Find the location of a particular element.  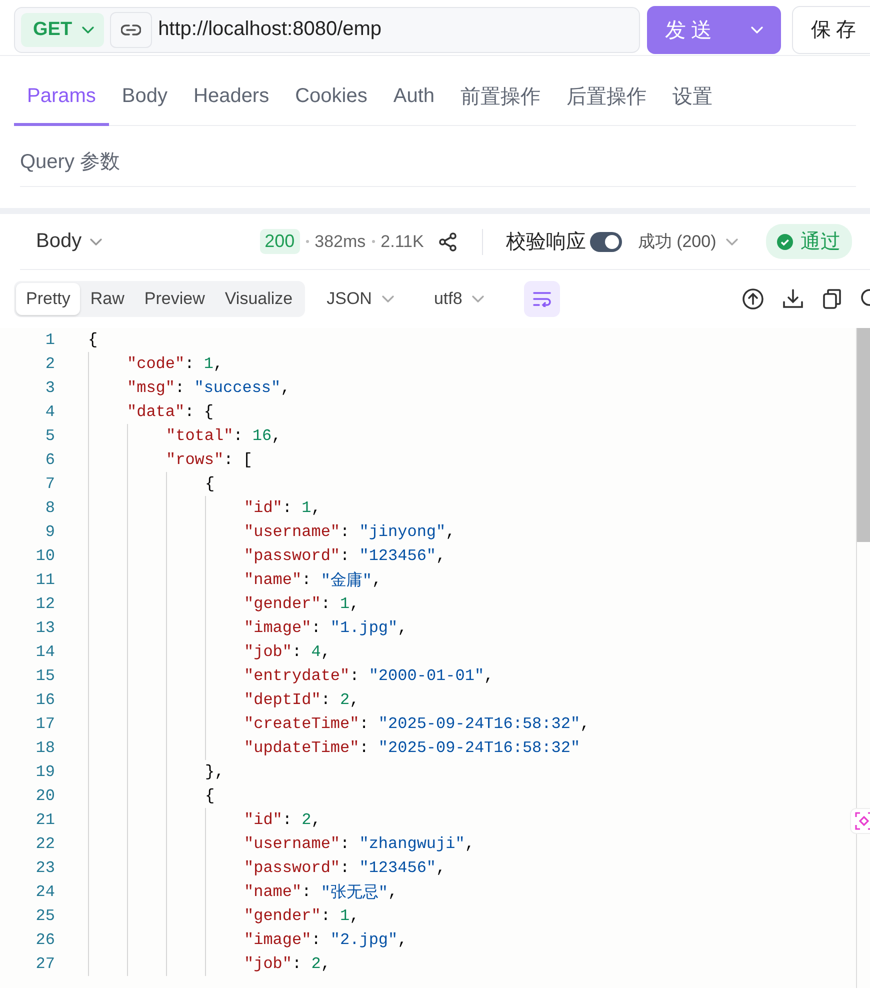

line-number: 16 is located at coordinates (44, 700).